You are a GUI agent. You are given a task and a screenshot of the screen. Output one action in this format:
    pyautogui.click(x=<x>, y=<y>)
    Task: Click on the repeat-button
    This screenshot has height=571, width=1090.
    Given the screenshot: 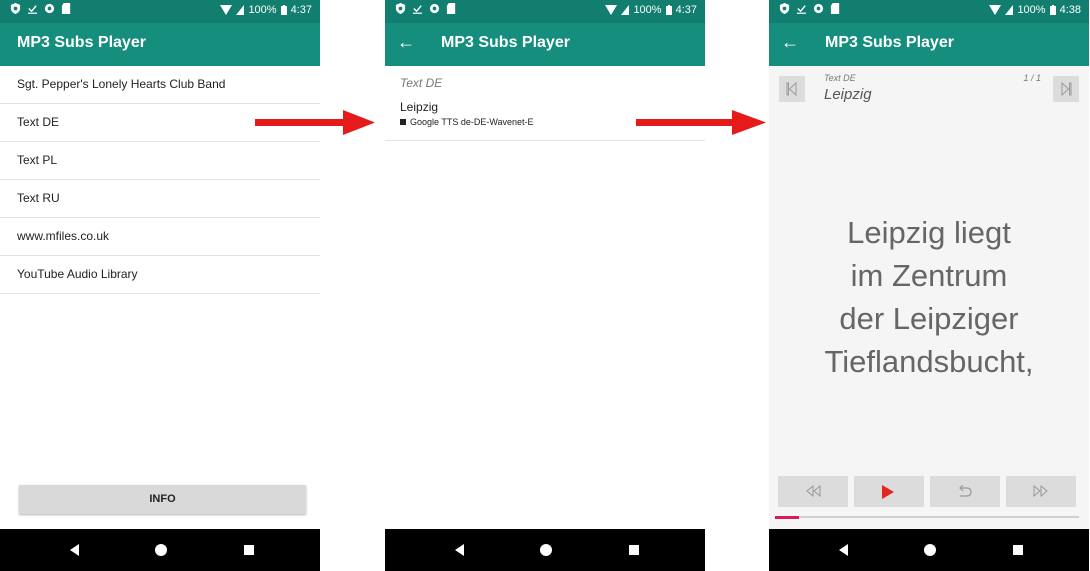 What is the action you would take?
    pyautogui.click(x=965, y=491)
    